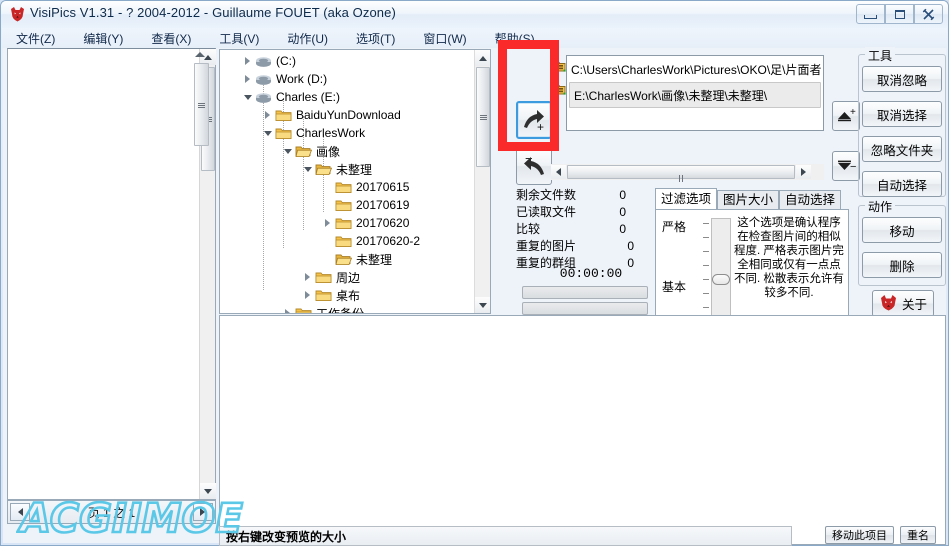 This screenshot has height=546, width=949. I want to click on hscroll-right-arrow, so click(803, 172).